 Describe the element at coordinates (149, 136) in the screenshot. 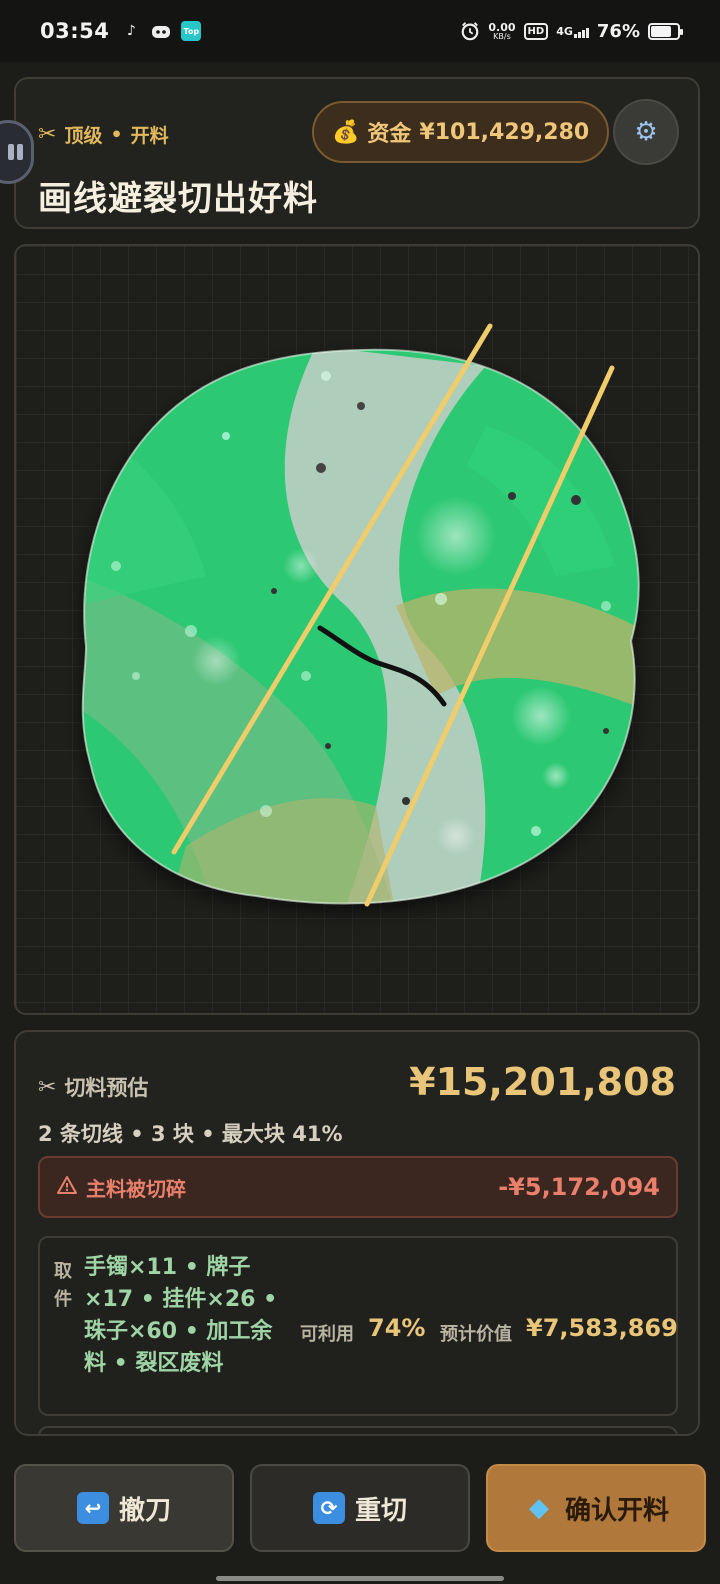

I see `mode-label: 开料` at that location.